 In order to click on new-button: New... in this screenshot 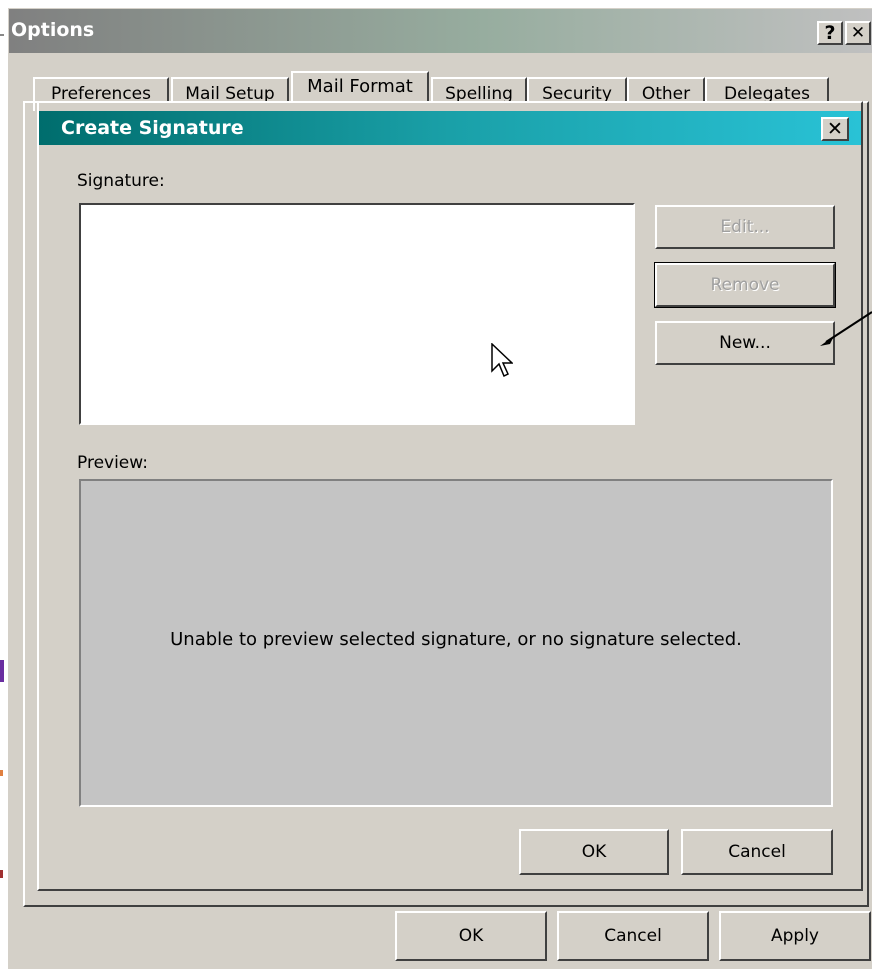, I will do `click(745, 343)`.